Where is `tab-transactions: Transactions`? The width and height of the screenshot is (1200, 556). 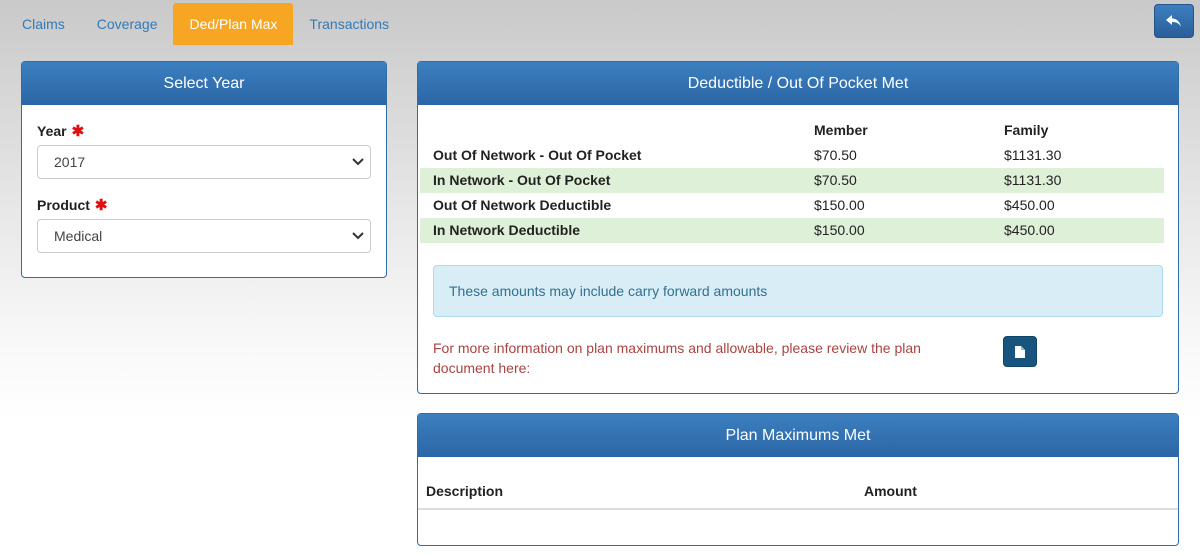
tab-transactions: Transactions is located at coordinates (349, 24).